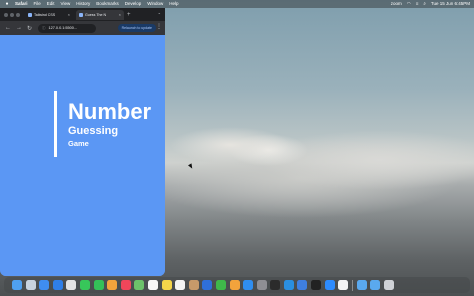  I want to click on mail-icon, so click(44, 285).